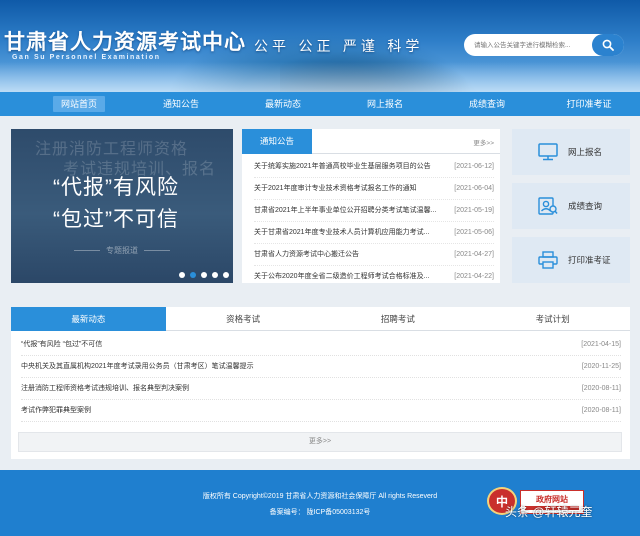 The width and height of the screenshot is (640, 536). I want to click on nav-item-news: 最新动态, so click(283, 104).